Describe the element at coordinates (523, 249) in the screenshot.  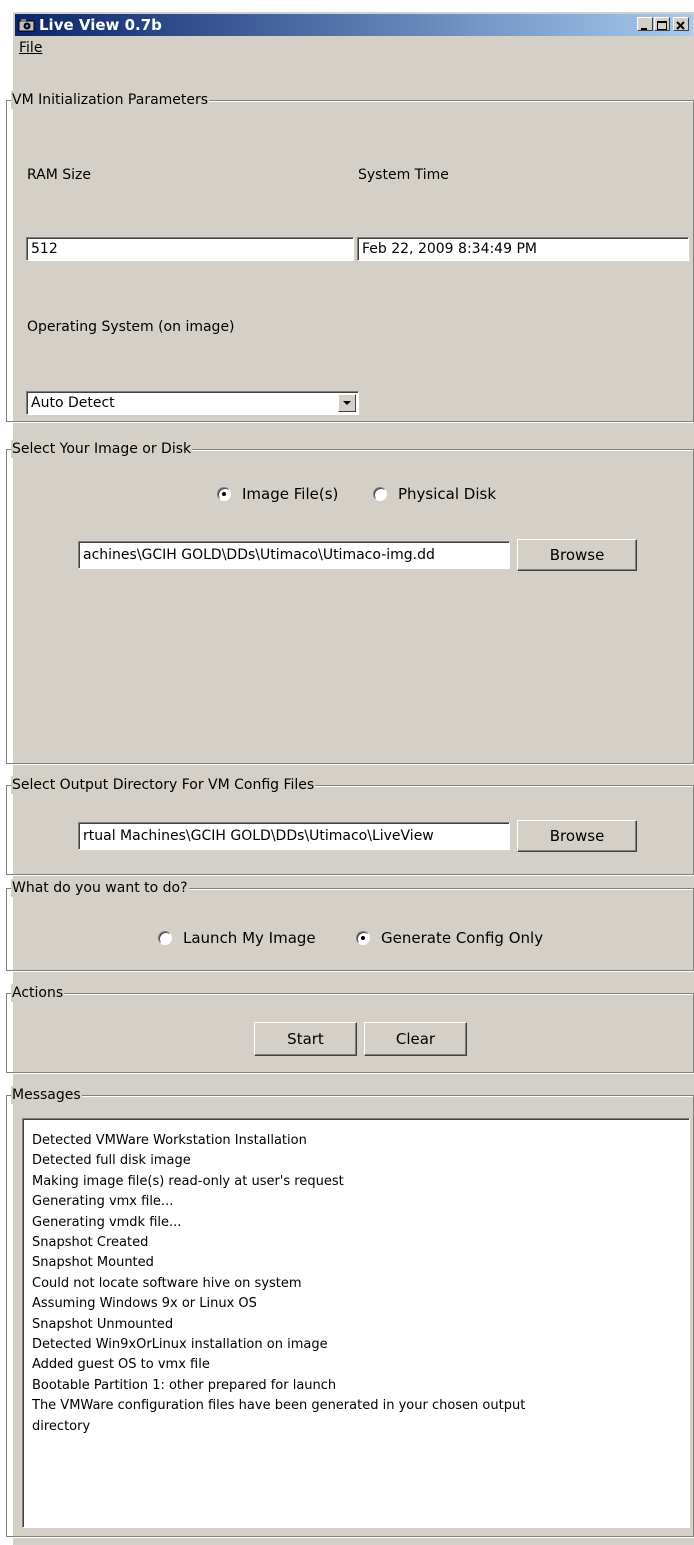
I see `system-time-input: Feb 22, 2009 8:34:49 PM` at that location.